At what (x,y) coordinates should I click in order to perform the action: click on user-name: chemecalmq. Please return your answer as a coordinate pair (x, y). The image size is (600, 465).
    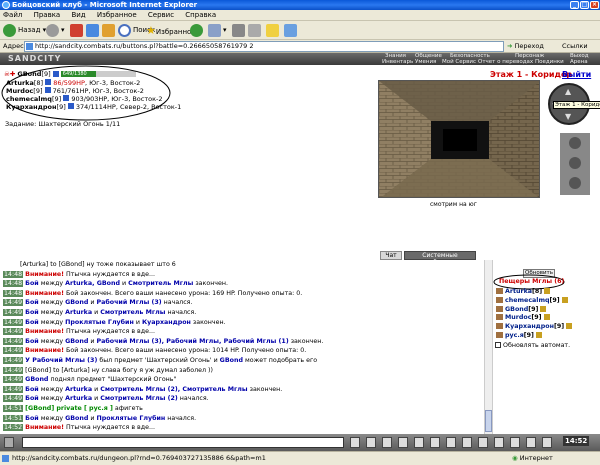
    Looking at the image, I should click on (527, 300).